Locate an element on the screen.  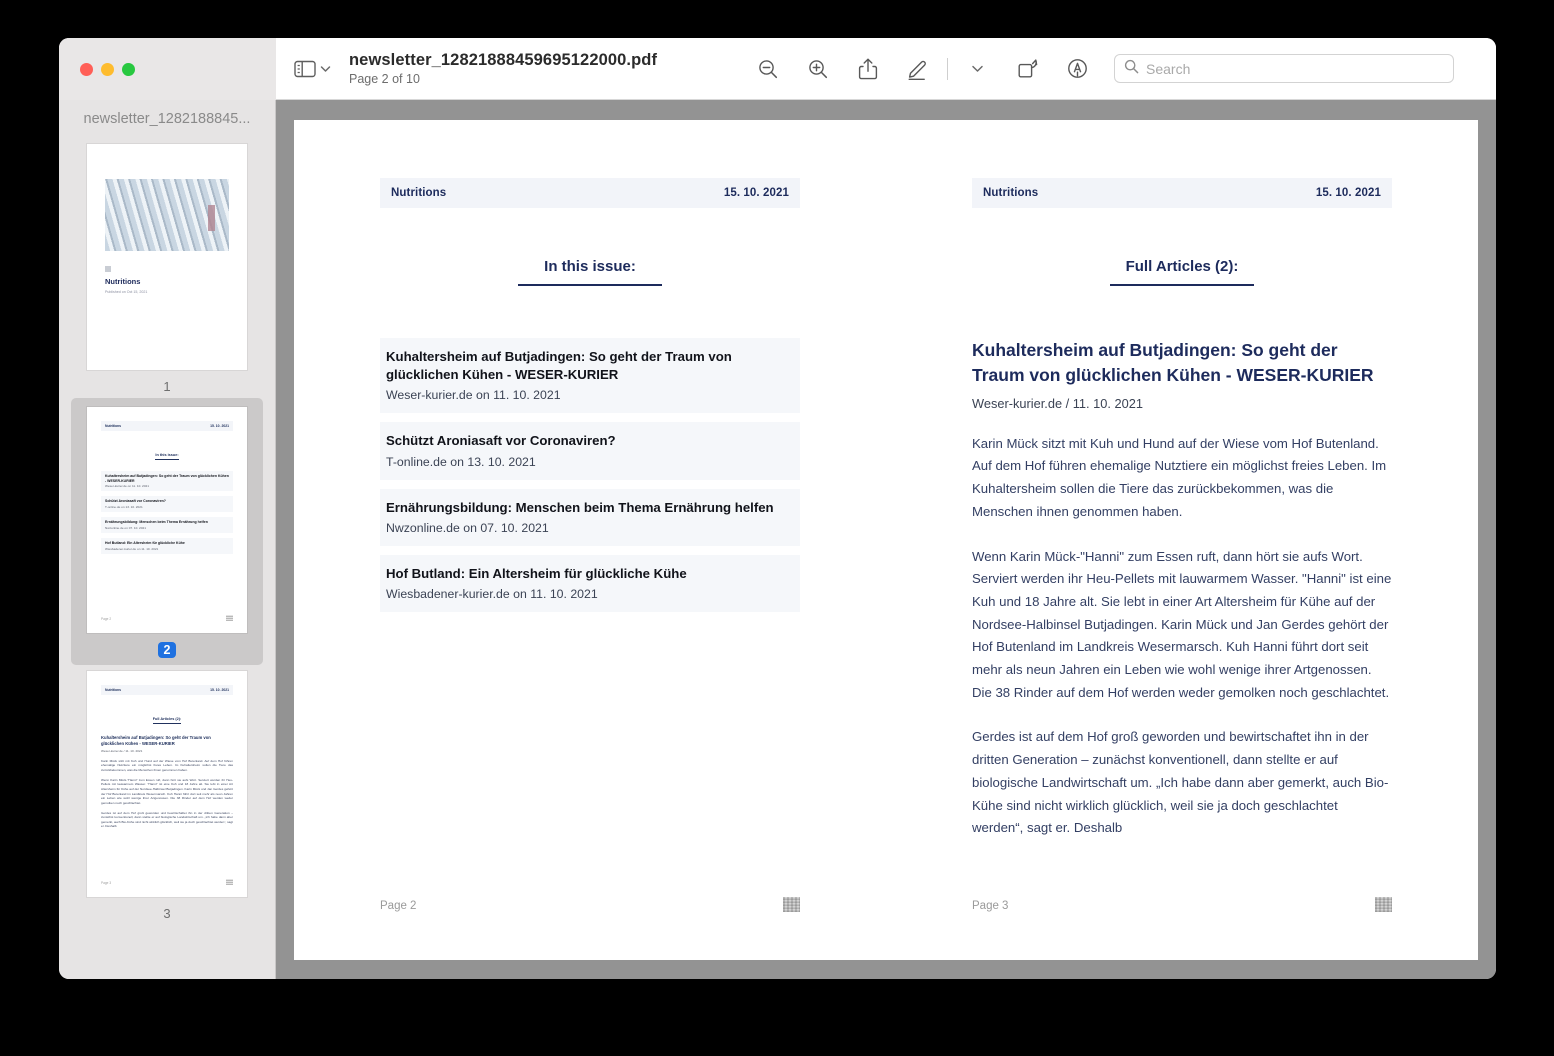
thumbnail-page-1: Nutritions Published on Oct 15, 2021 1 is located at coordinates (167, 268).